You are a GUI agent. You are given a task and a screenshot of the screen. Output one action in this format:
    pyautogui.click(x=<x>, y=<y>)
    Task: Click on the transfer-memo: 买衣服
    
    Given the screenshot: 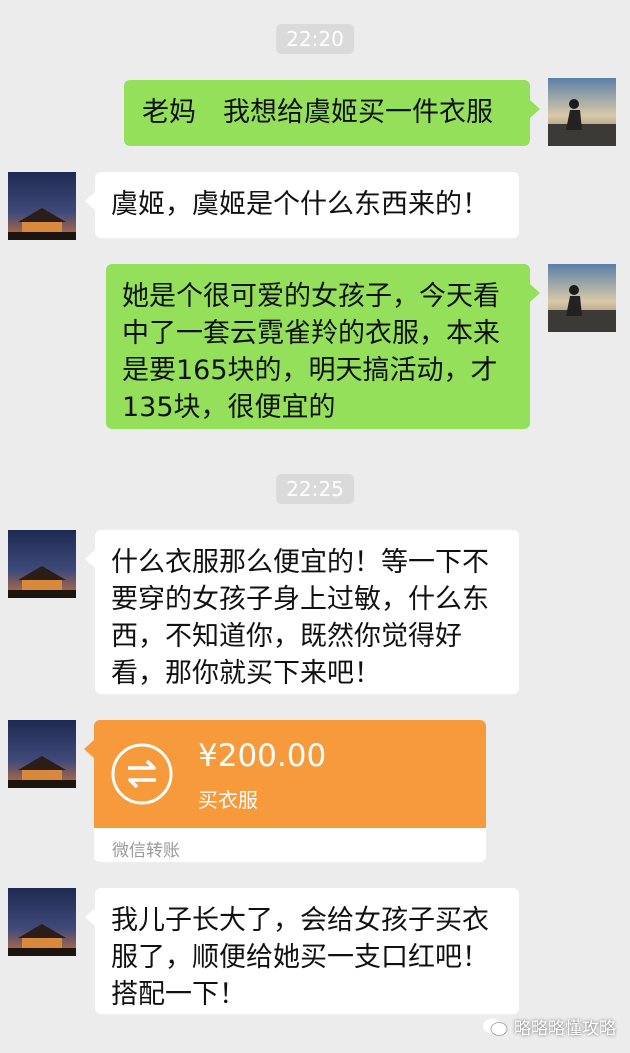 What is the action you would take?
    pyautogui.click(x=228, y=800)
    